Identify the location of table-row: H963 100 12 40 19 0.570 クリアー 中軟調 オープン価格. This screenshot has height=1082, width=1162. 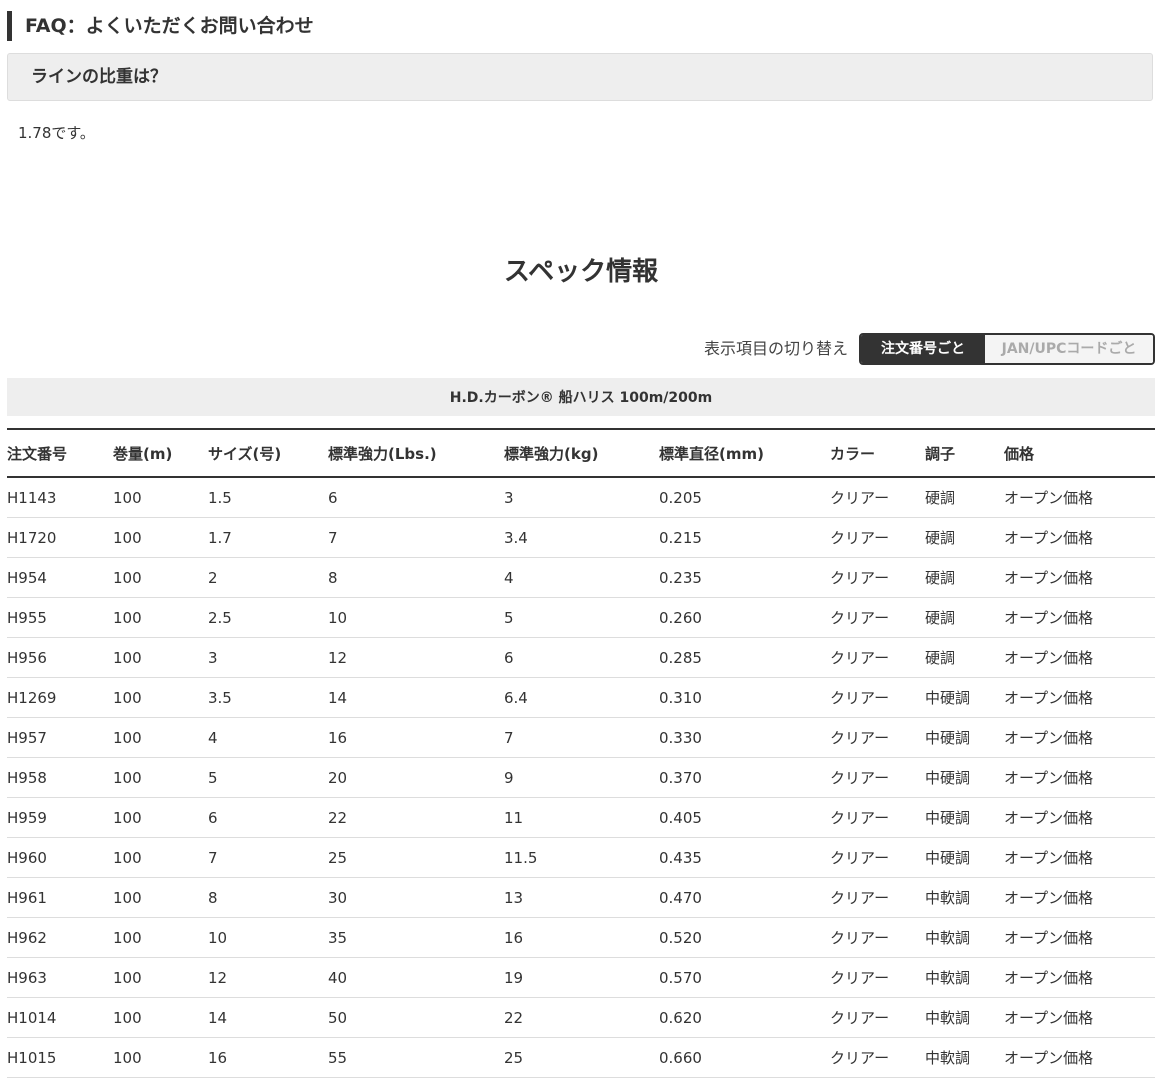
(581, 977).